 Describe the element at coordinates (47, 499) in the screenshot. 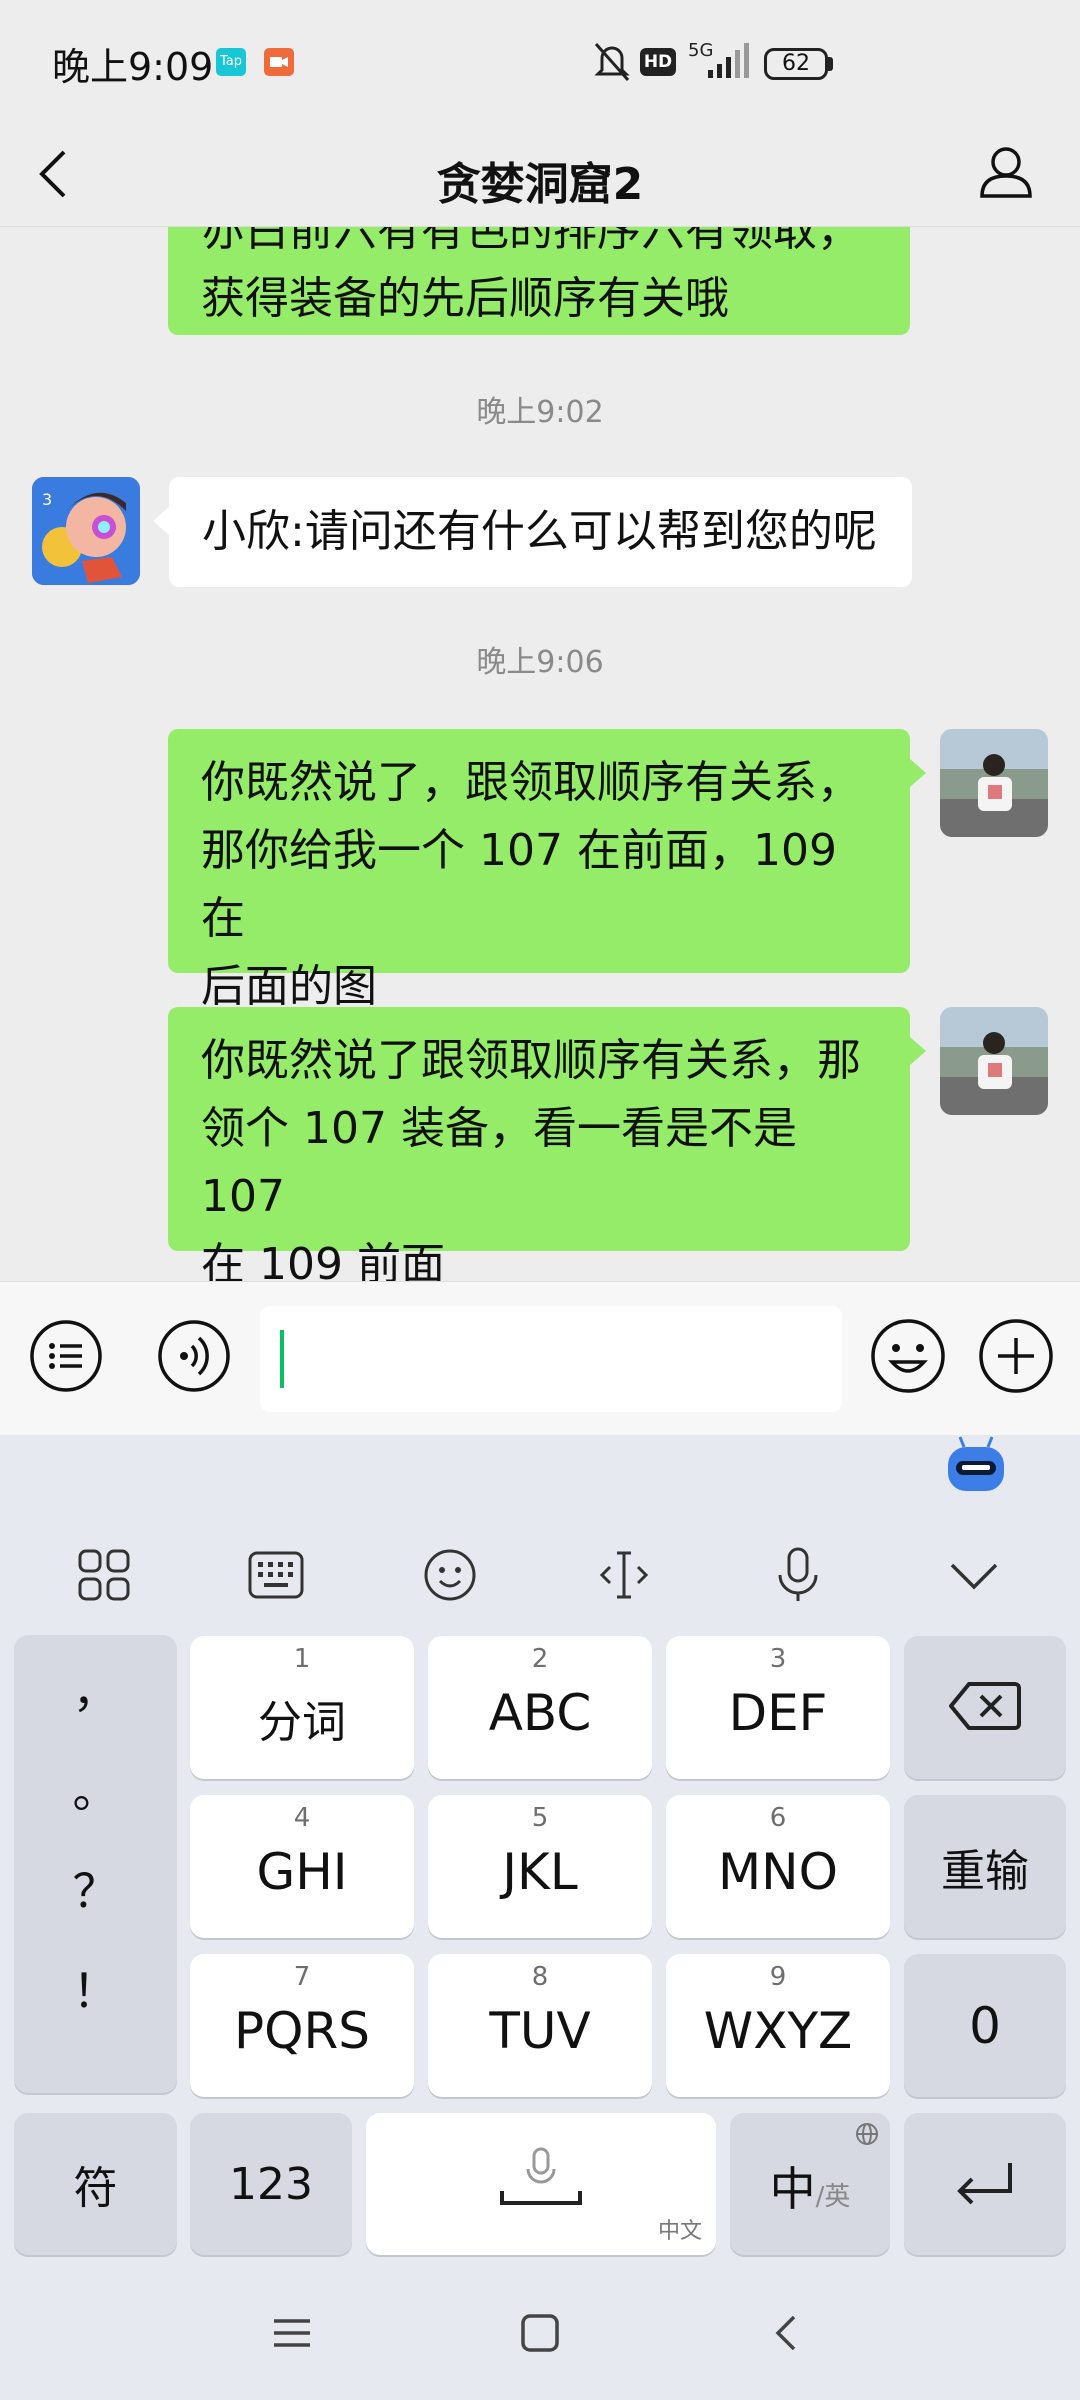

I see `svg-text: 3` at that location.